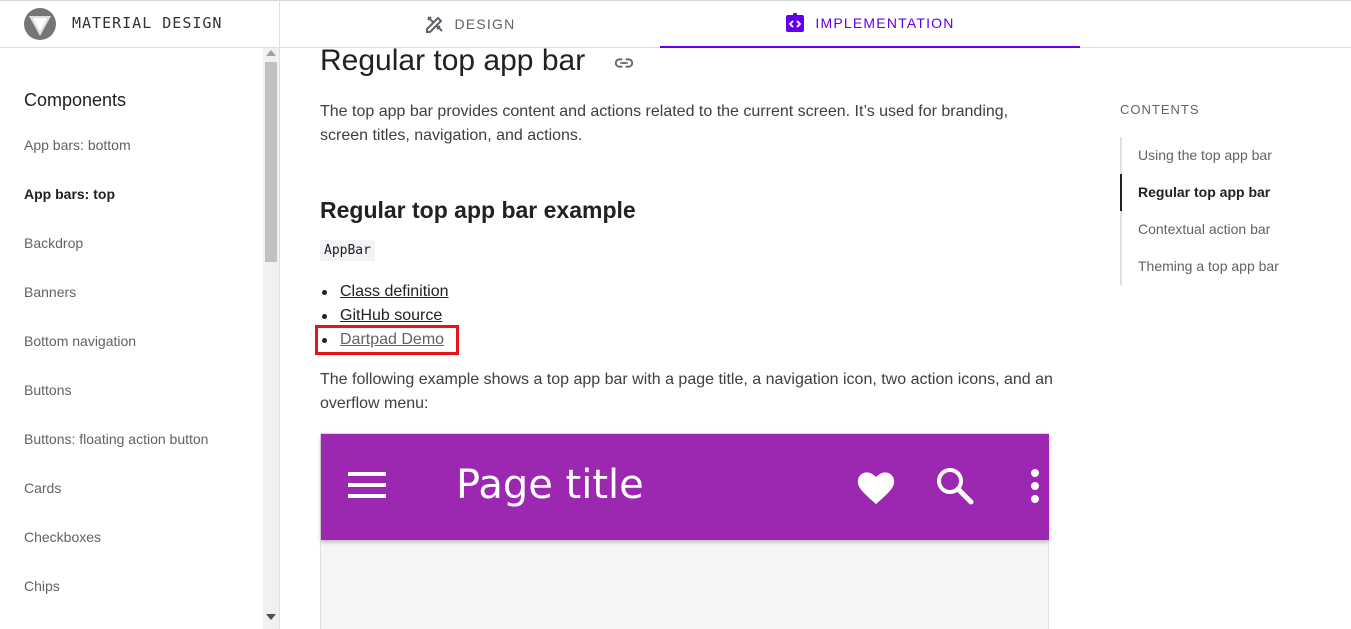 This screenshot has width=1351, height=629. I want to click on tab-design: DESIGN, so click(470, 23).